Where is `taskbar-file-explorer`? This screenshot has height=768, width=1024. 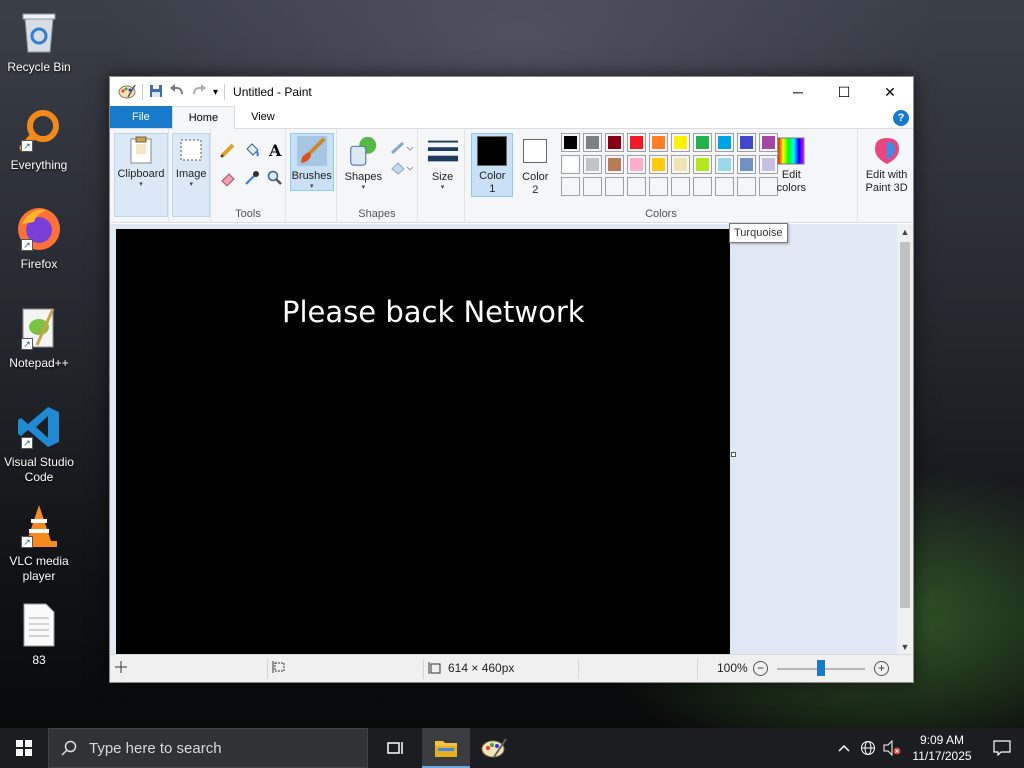
taskbar-file-explorer is located at coordinates (446, 748).